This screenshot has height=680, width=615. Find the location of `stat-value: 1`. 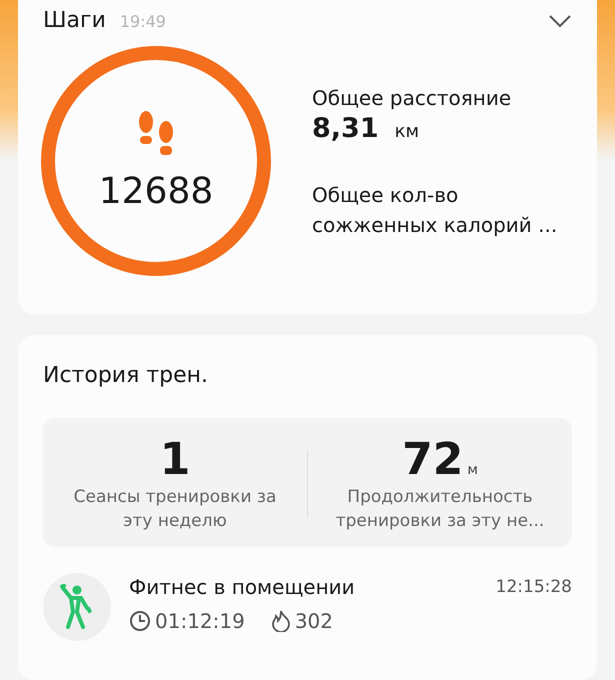

stat-value: 1 is located at coordinates (175, 459).